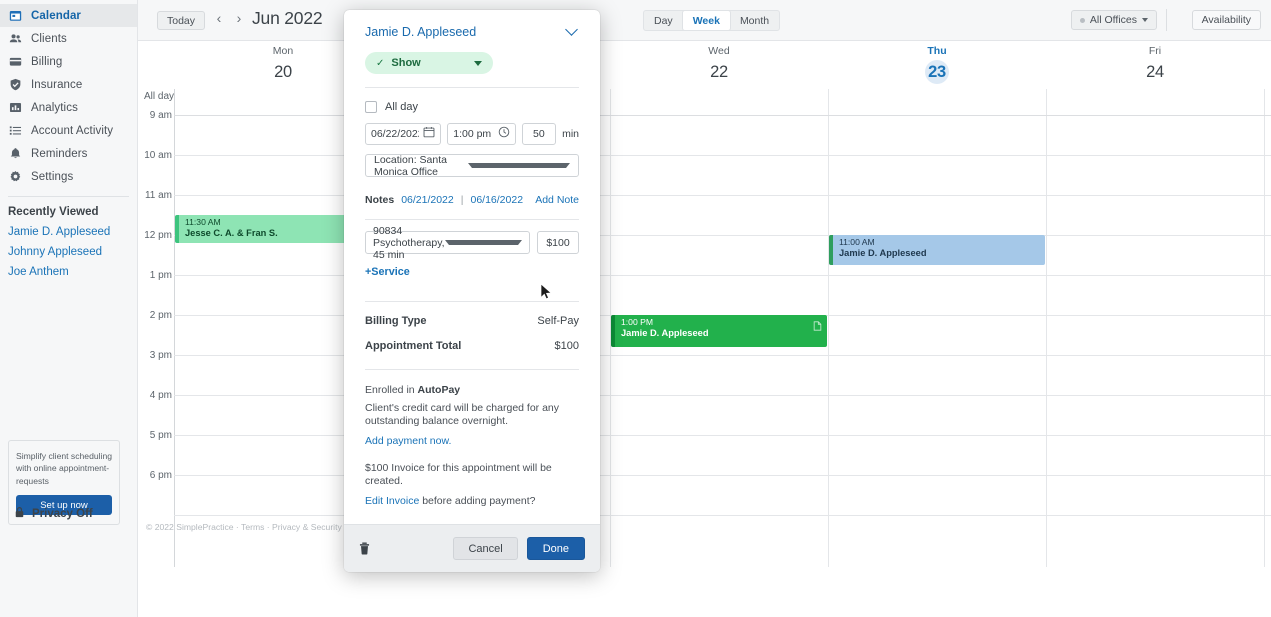  What do you see at coordinates (181, 20) in the screenshot?
I see `today-button: Today` at bounding box center [181, 20].